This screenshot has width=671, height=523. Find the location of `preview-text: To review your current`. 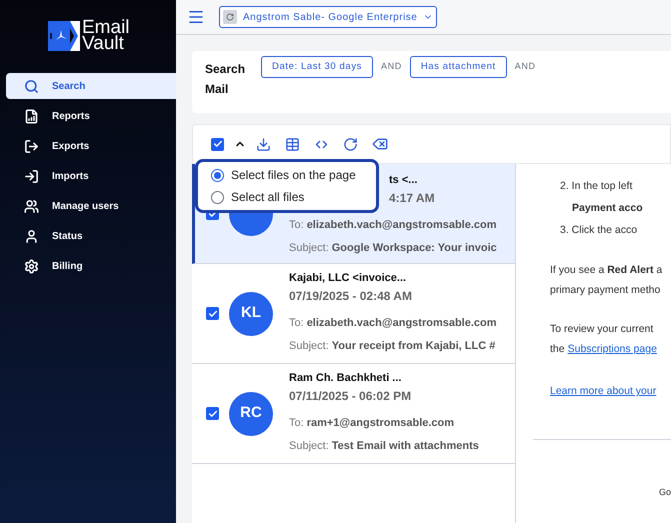

preview-text: To review your current is located at coordinates (601, 329).